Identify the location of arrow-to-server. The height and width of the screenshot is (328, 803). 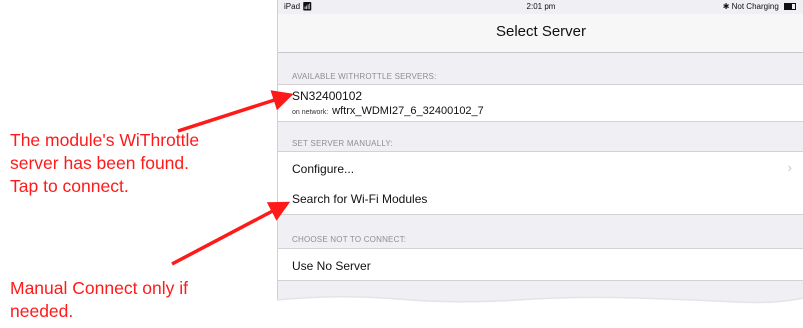
(235, 111).